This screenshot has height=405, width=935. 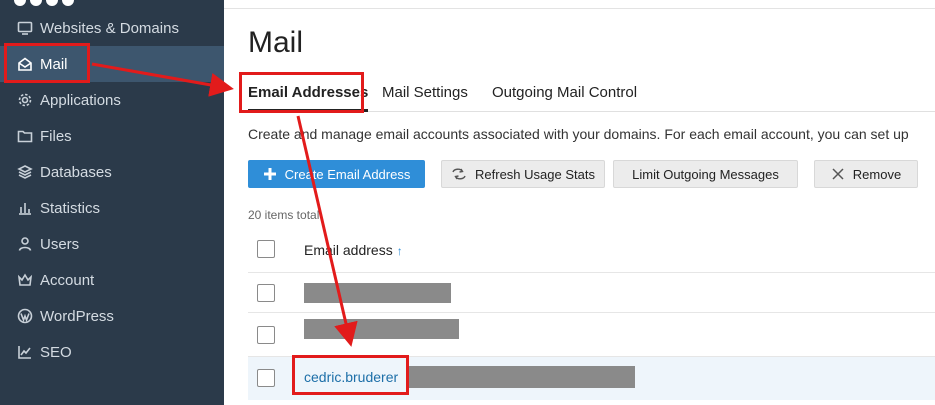 I want to click on redacted-domain, so click(x=521, y=377).